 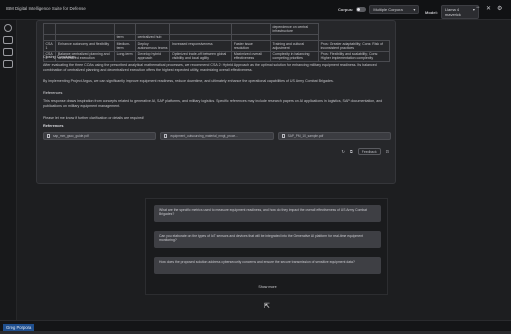 I want to click on show-more-button: Show more, so click(x=267, y=287).